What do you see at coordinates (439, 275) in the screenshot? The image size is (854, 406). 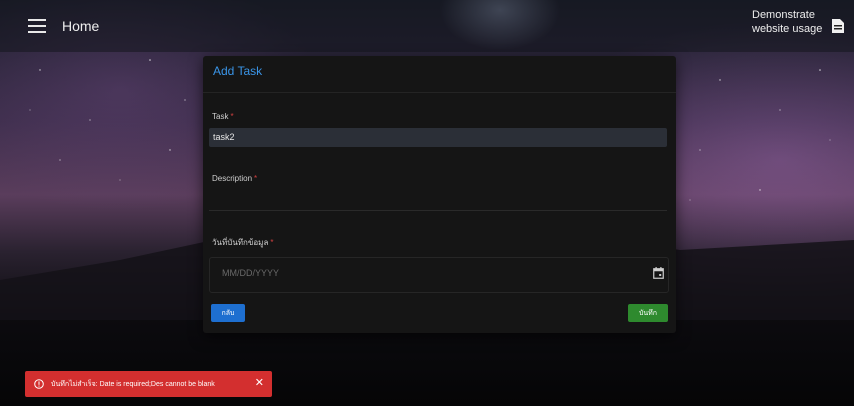 I see `date-input: MM/DD/YYYY` at bounding box center [439, 275].